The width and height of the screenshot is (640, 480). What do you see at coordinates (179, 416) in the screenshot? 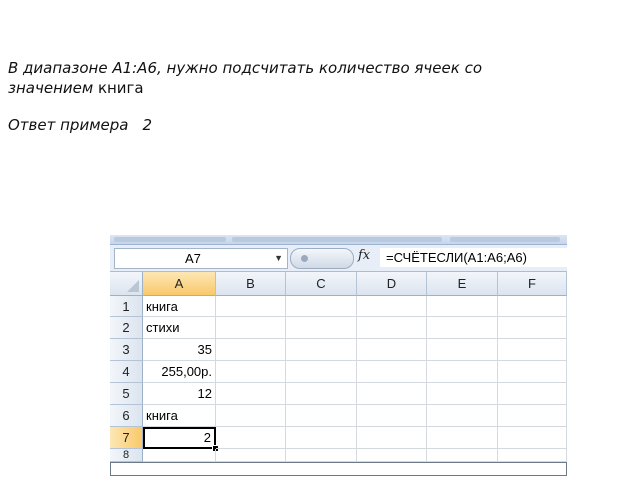
I see `cell-a6: книга` at bounding box center [179, 416].